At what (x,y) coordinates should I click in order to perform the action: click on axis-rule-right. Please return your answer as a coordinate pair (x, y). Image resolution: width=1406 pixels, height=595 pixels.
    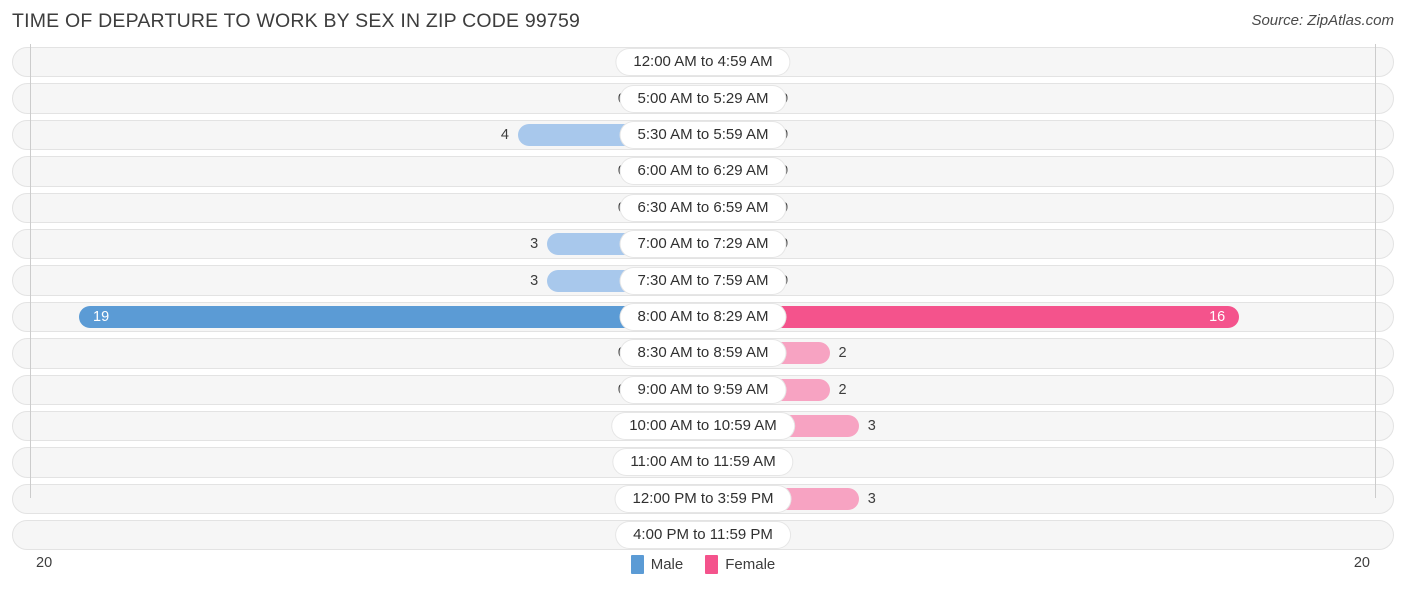
    Looking at the image, I should click on (1375, 271).